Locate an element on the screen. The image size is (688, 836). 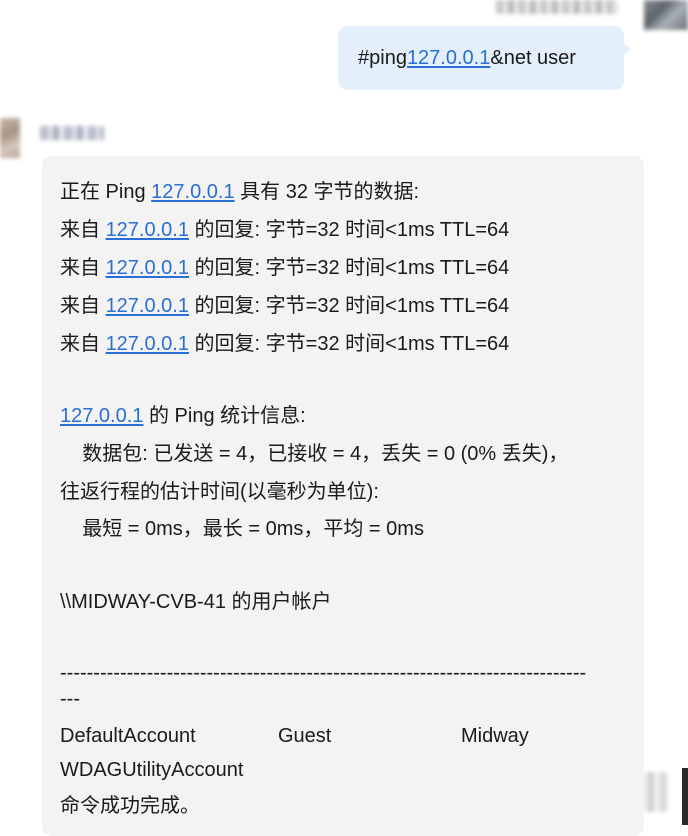
rtt-values-line: 最短 = 0ms，最长 = 0ms，平均 = 0ms is located at coordinates (242, 529).